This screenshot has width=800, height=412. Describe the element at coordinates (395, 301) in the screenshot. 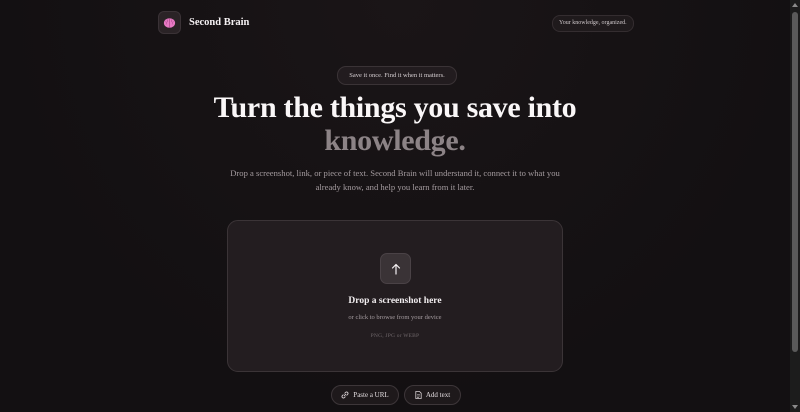

I see `dropzone-title: Drop a screenshot here` at that location.